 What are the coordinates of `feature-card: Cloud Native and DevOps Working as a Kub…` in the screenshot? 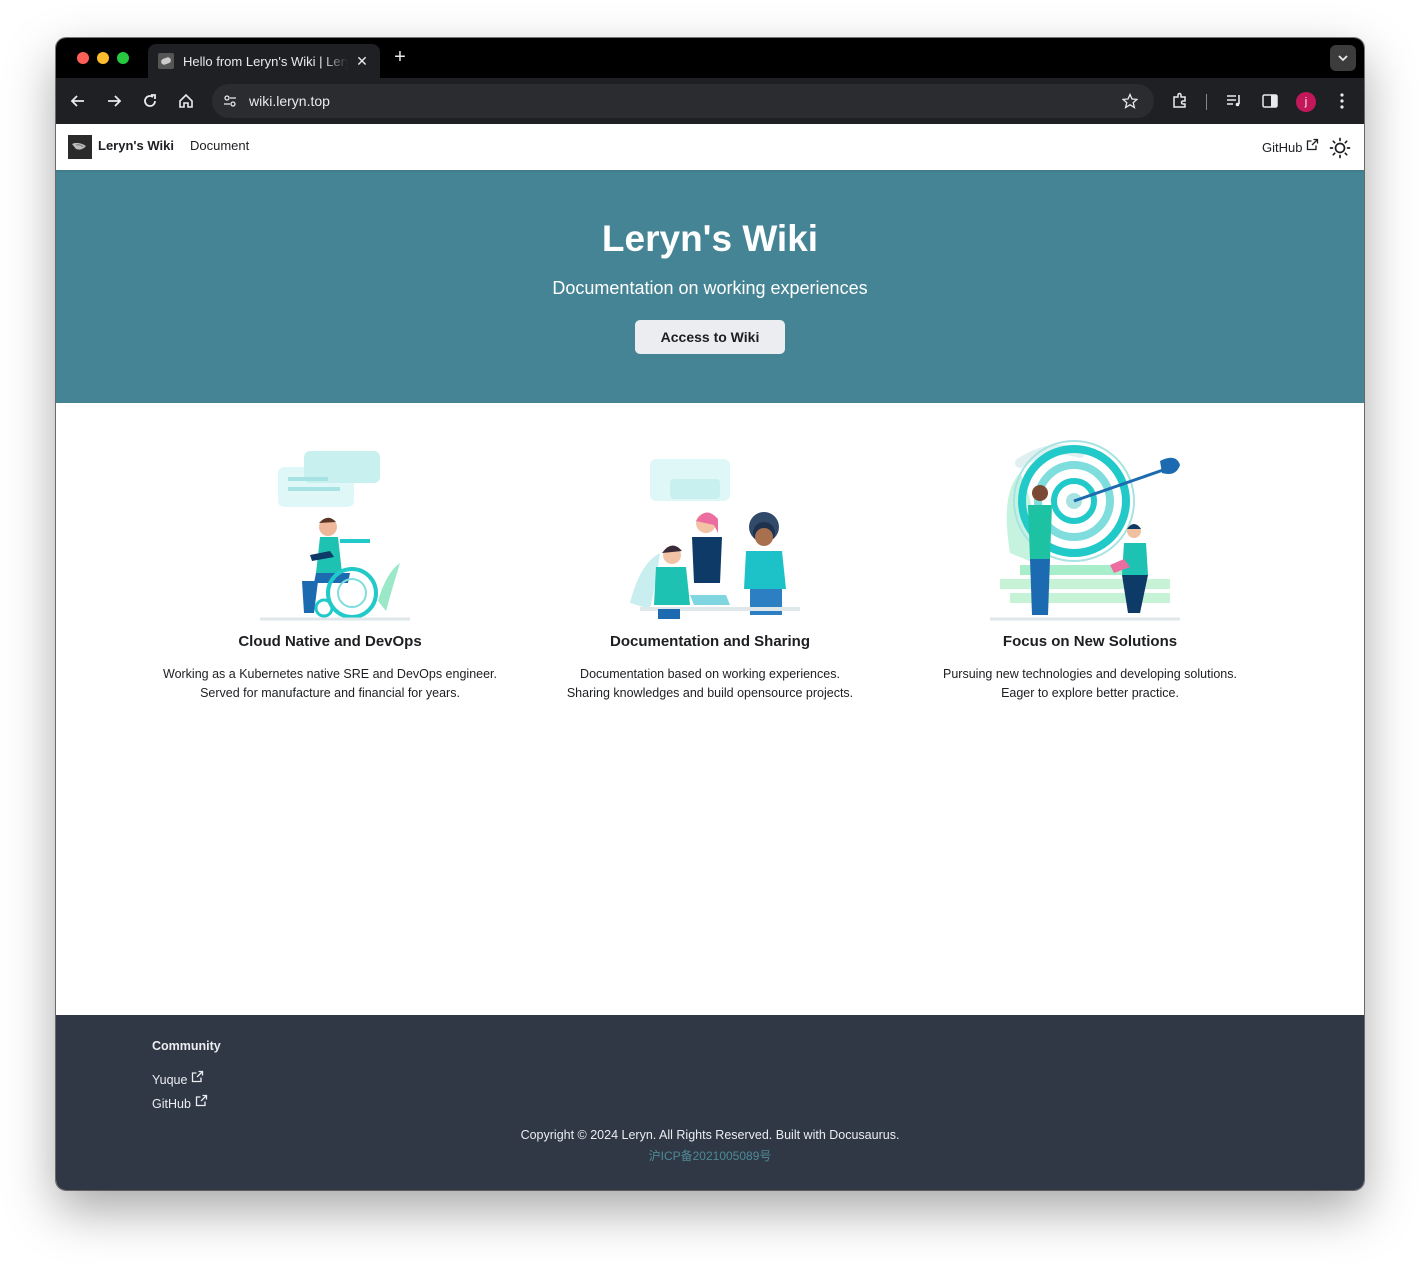 It's located at (330, 566).